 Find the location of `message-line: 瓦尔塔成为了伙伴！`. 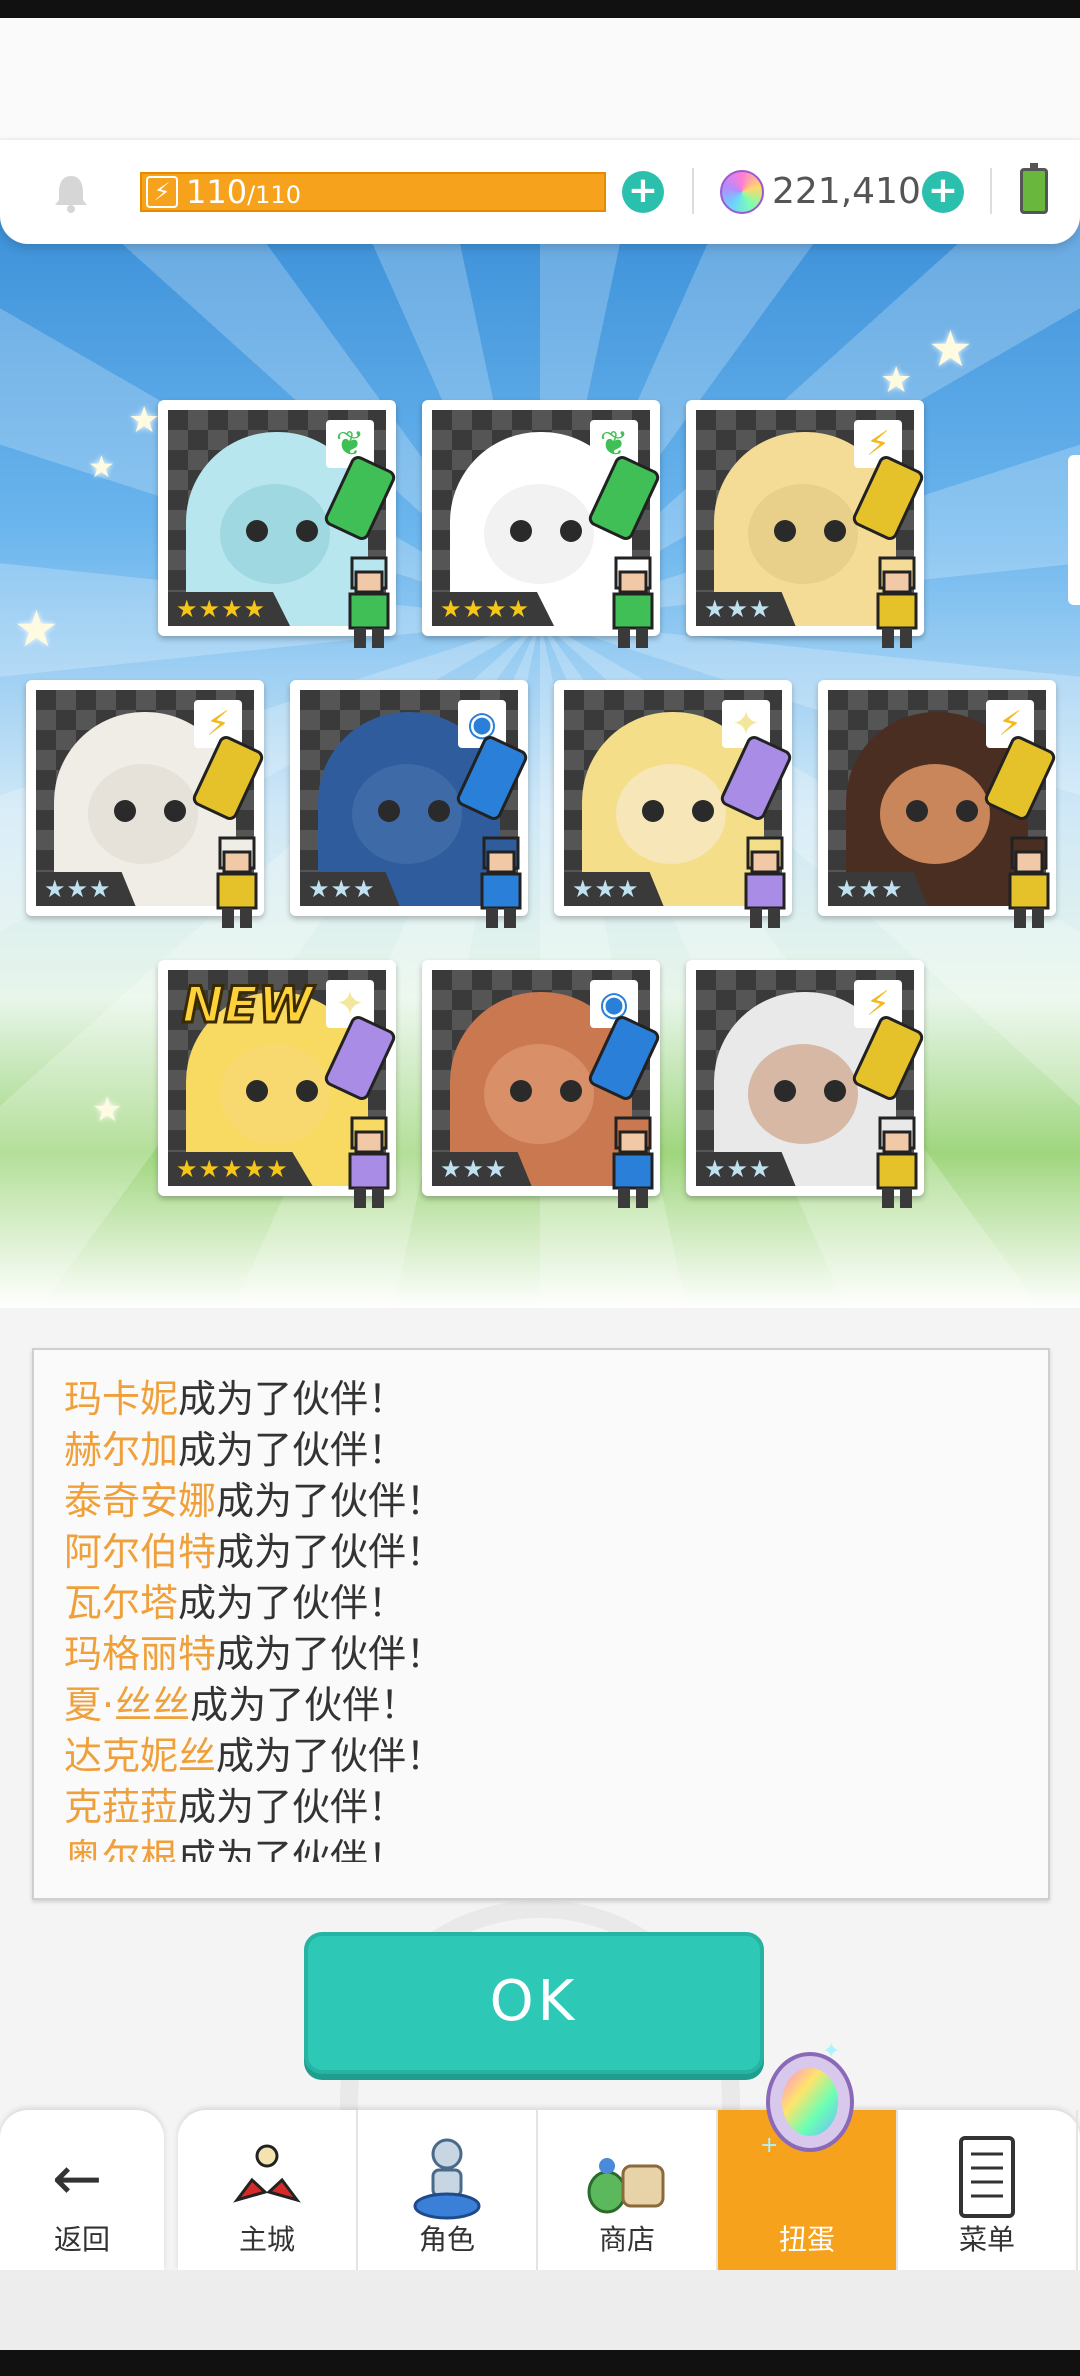

message-line: 瓦尔塔成为了伙伴！ is located at coordinates (534, 1603).